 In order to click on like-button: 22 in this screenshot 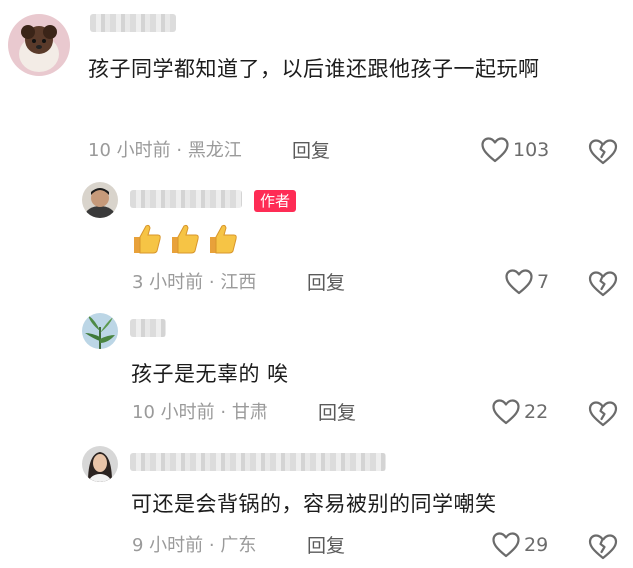, I will do `click(520, 412)`.